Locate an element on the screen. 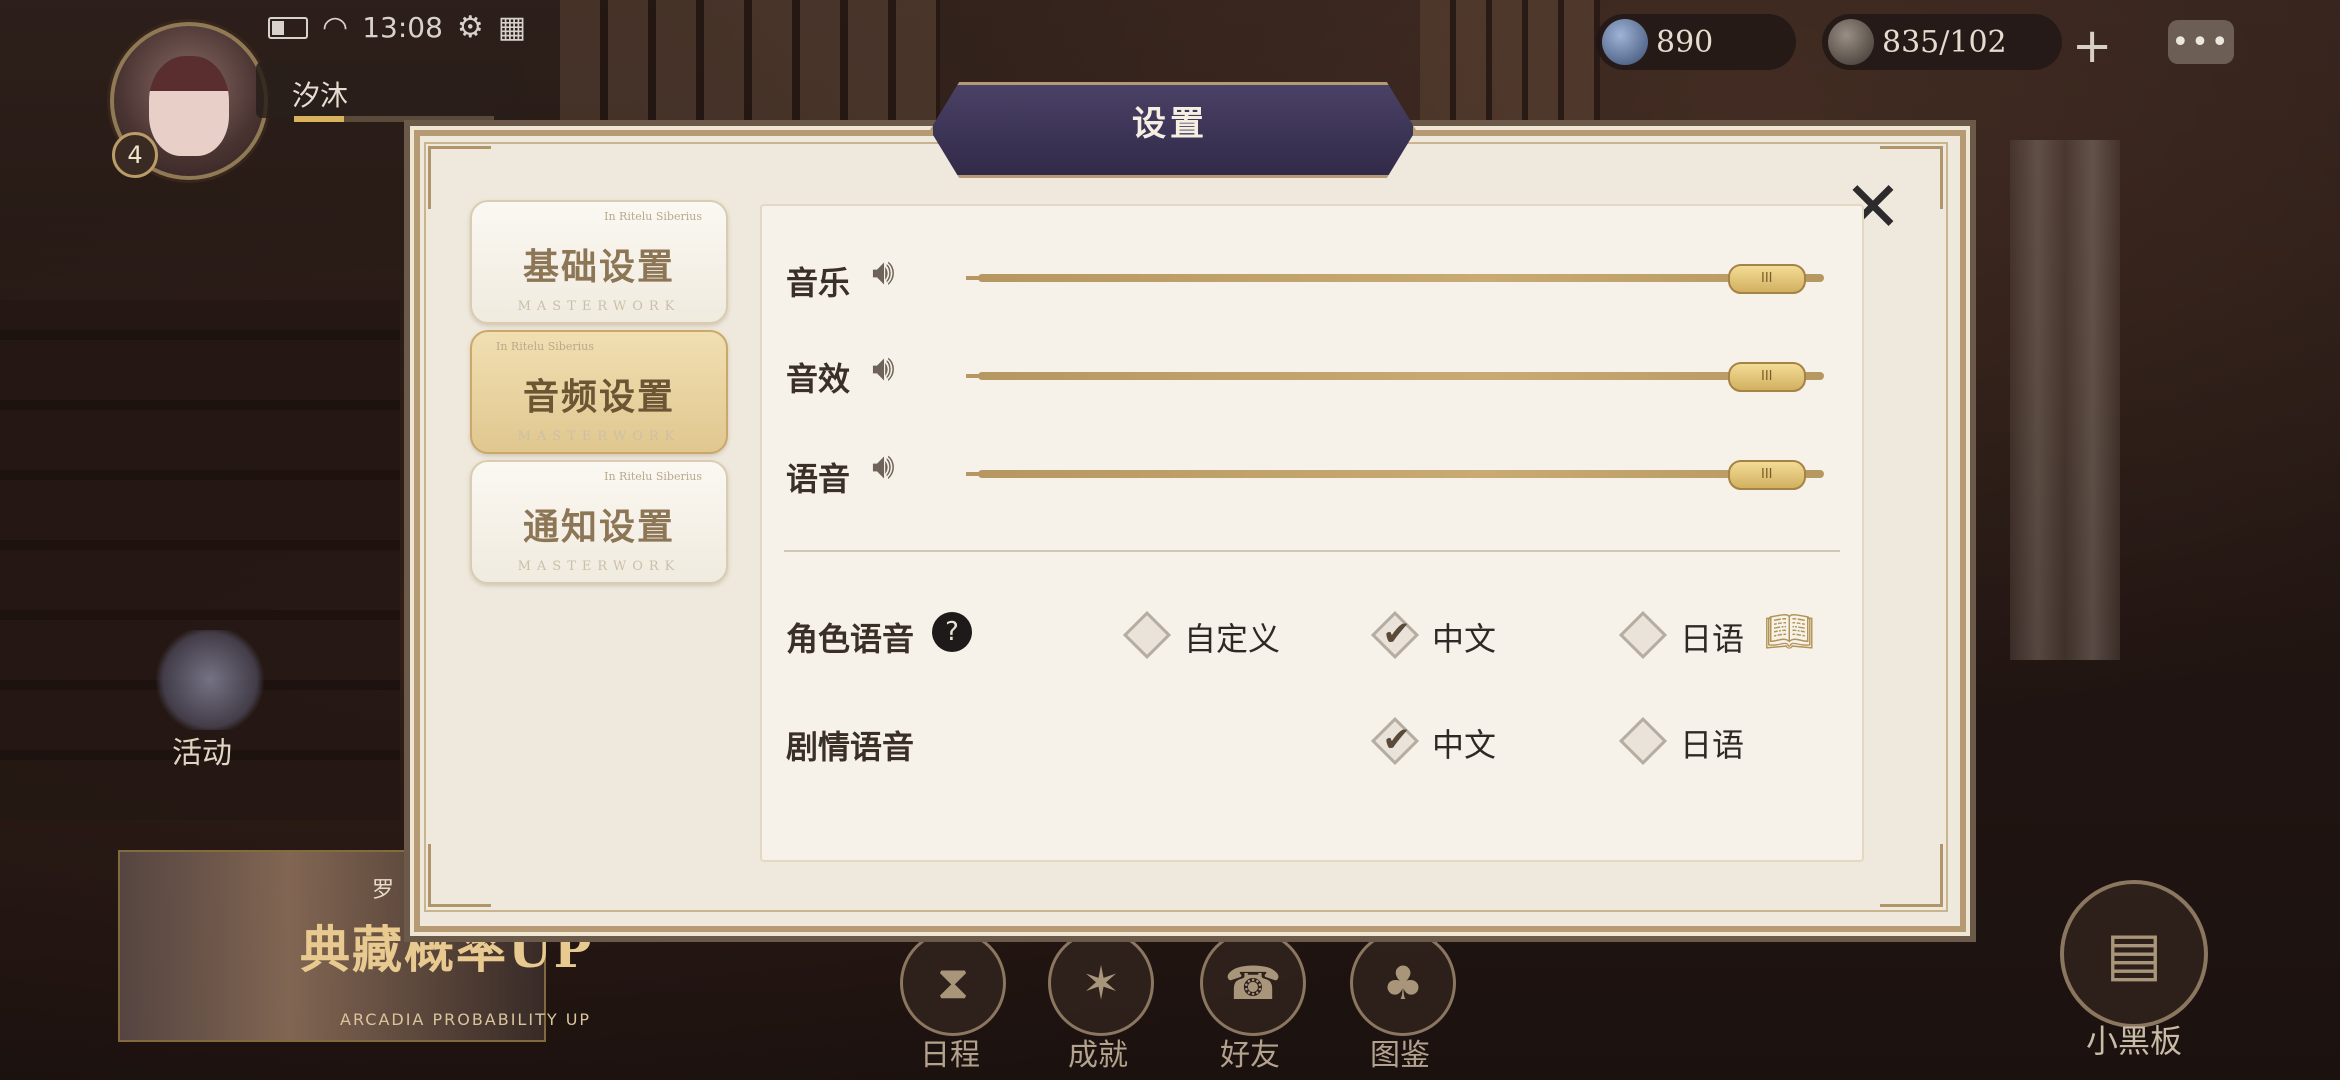  character-voice-label: 角色语音 is located at coordinates (850, 639).